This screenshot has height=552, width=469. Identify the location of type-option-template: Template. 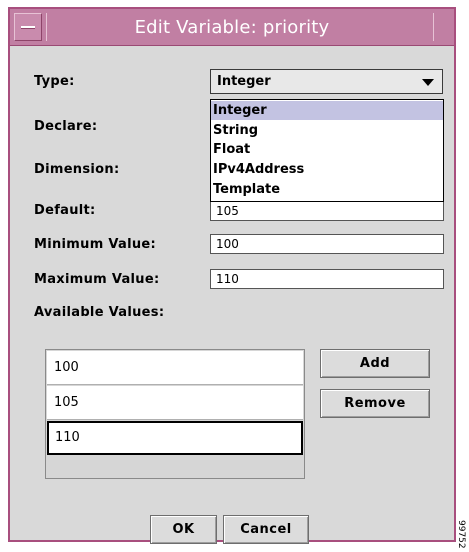
(327, 189).